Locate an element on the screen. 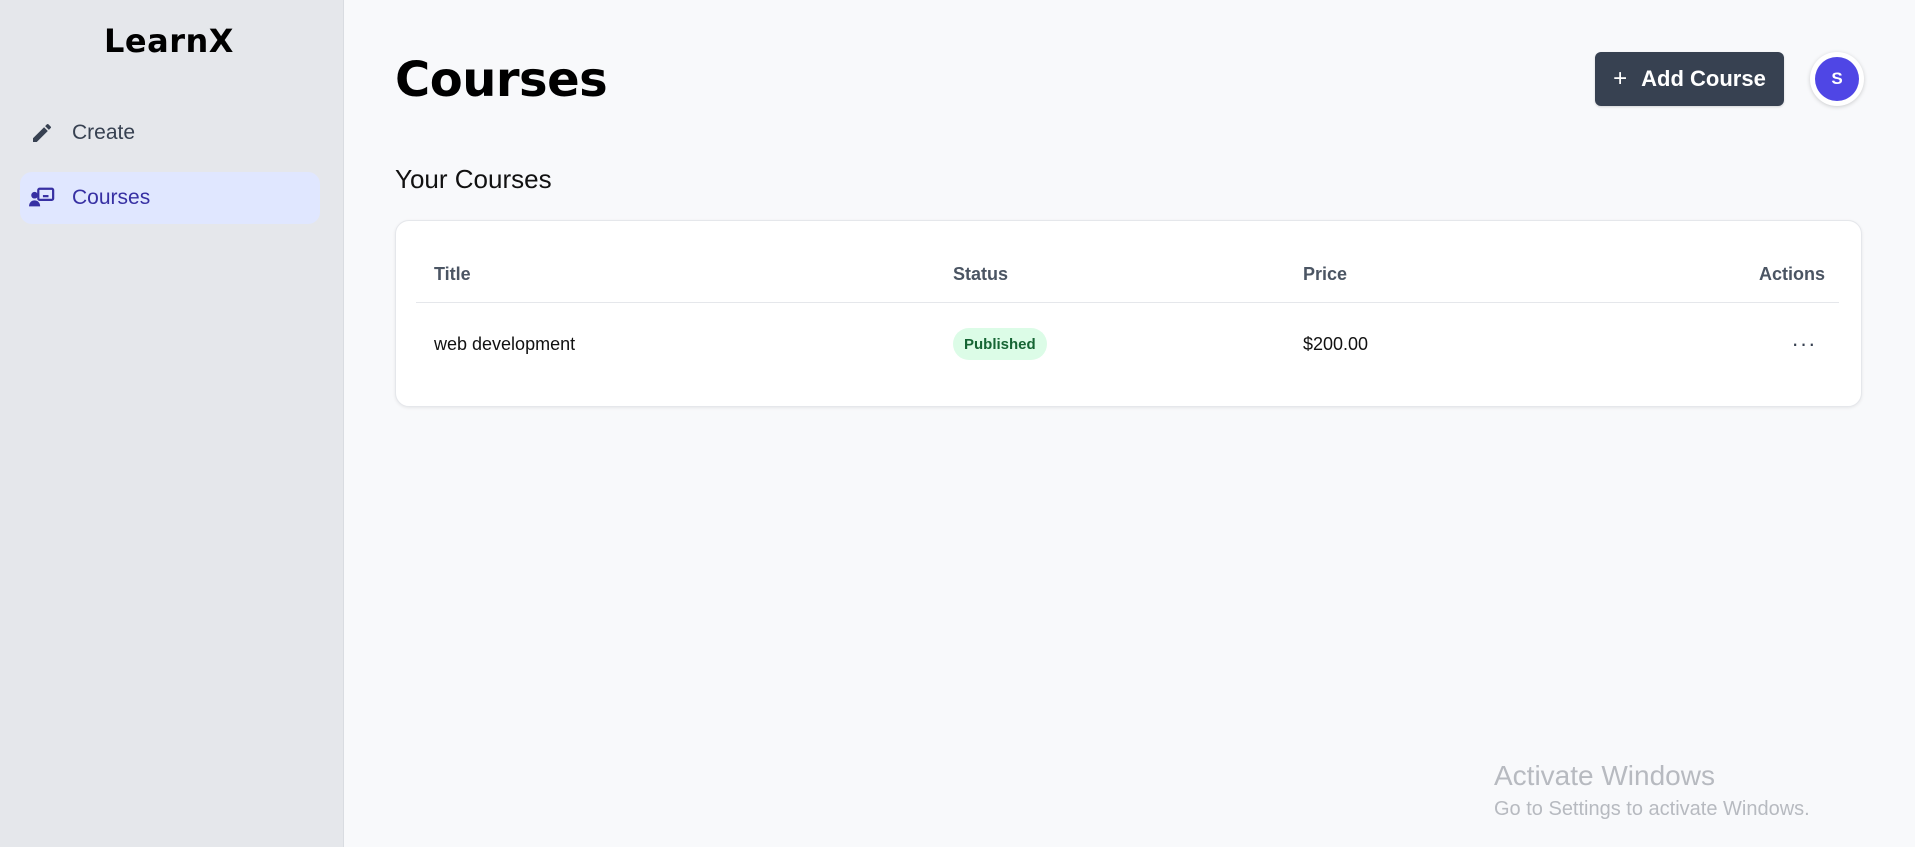  page-title: Courses is located at coordinates (501, 80).